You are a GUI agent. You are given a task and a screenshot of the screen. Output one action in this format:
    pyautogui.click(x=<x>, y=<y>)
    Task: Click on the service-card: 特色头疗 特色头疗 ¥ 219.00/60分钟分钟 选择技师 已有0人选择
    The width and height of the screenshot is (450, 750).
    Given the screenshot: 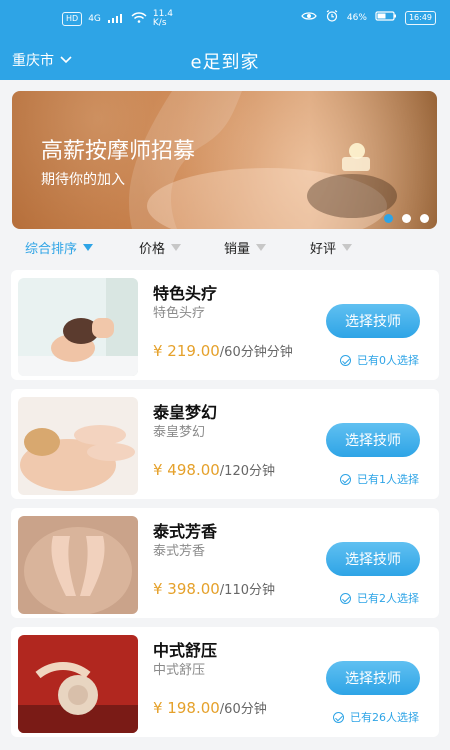 What is the action you would take?
    pyautogui.click(x=225, y=325)
    